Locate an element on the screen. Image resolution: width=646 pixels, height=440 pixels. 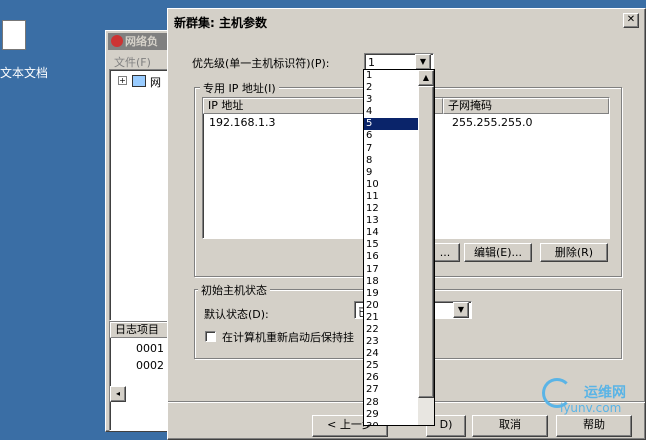
scroll-thumb is located at coordinates (426, 242).